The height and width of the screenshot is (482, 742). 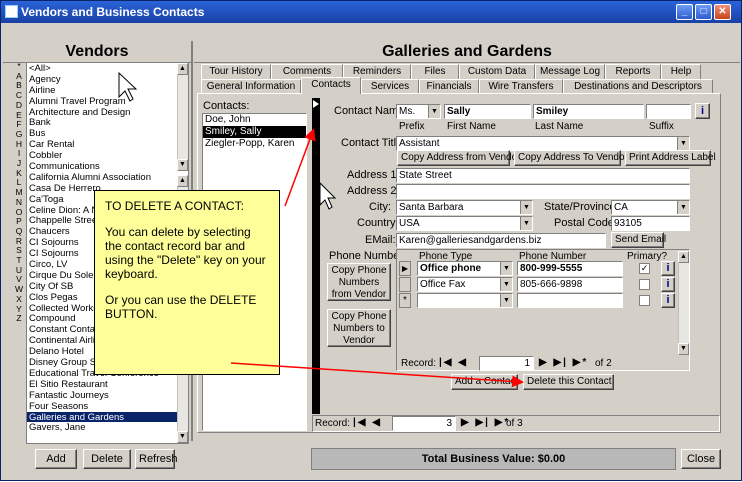 What do you see at coordinates (331, 85) in the screenshot?
I see `tab-contacts: Contacts` at bounding box center [331, 85].